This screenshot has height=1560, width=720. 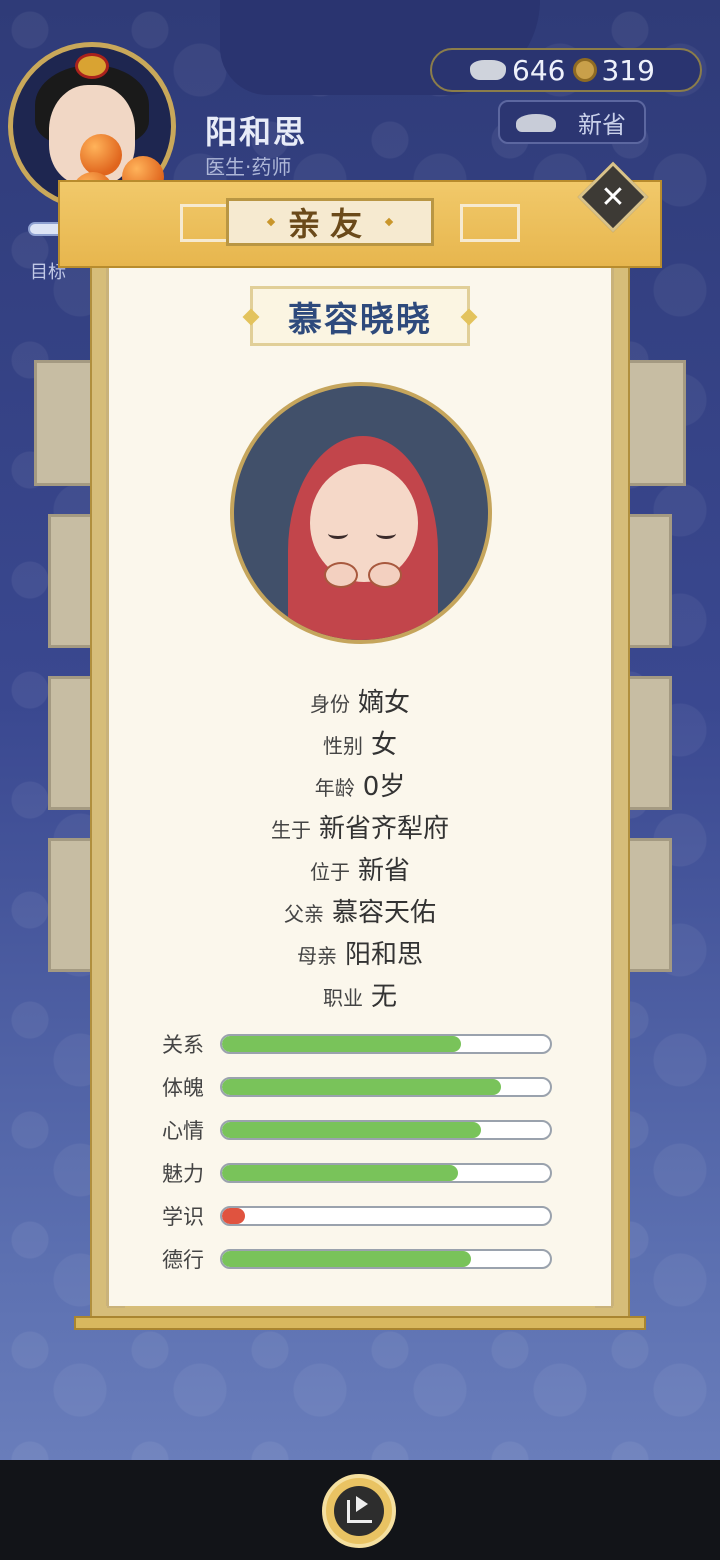 What do you see at coordinates (383, 871) in the screenshot?
I see `info-value: 新省` at bounding box center [383, 871].